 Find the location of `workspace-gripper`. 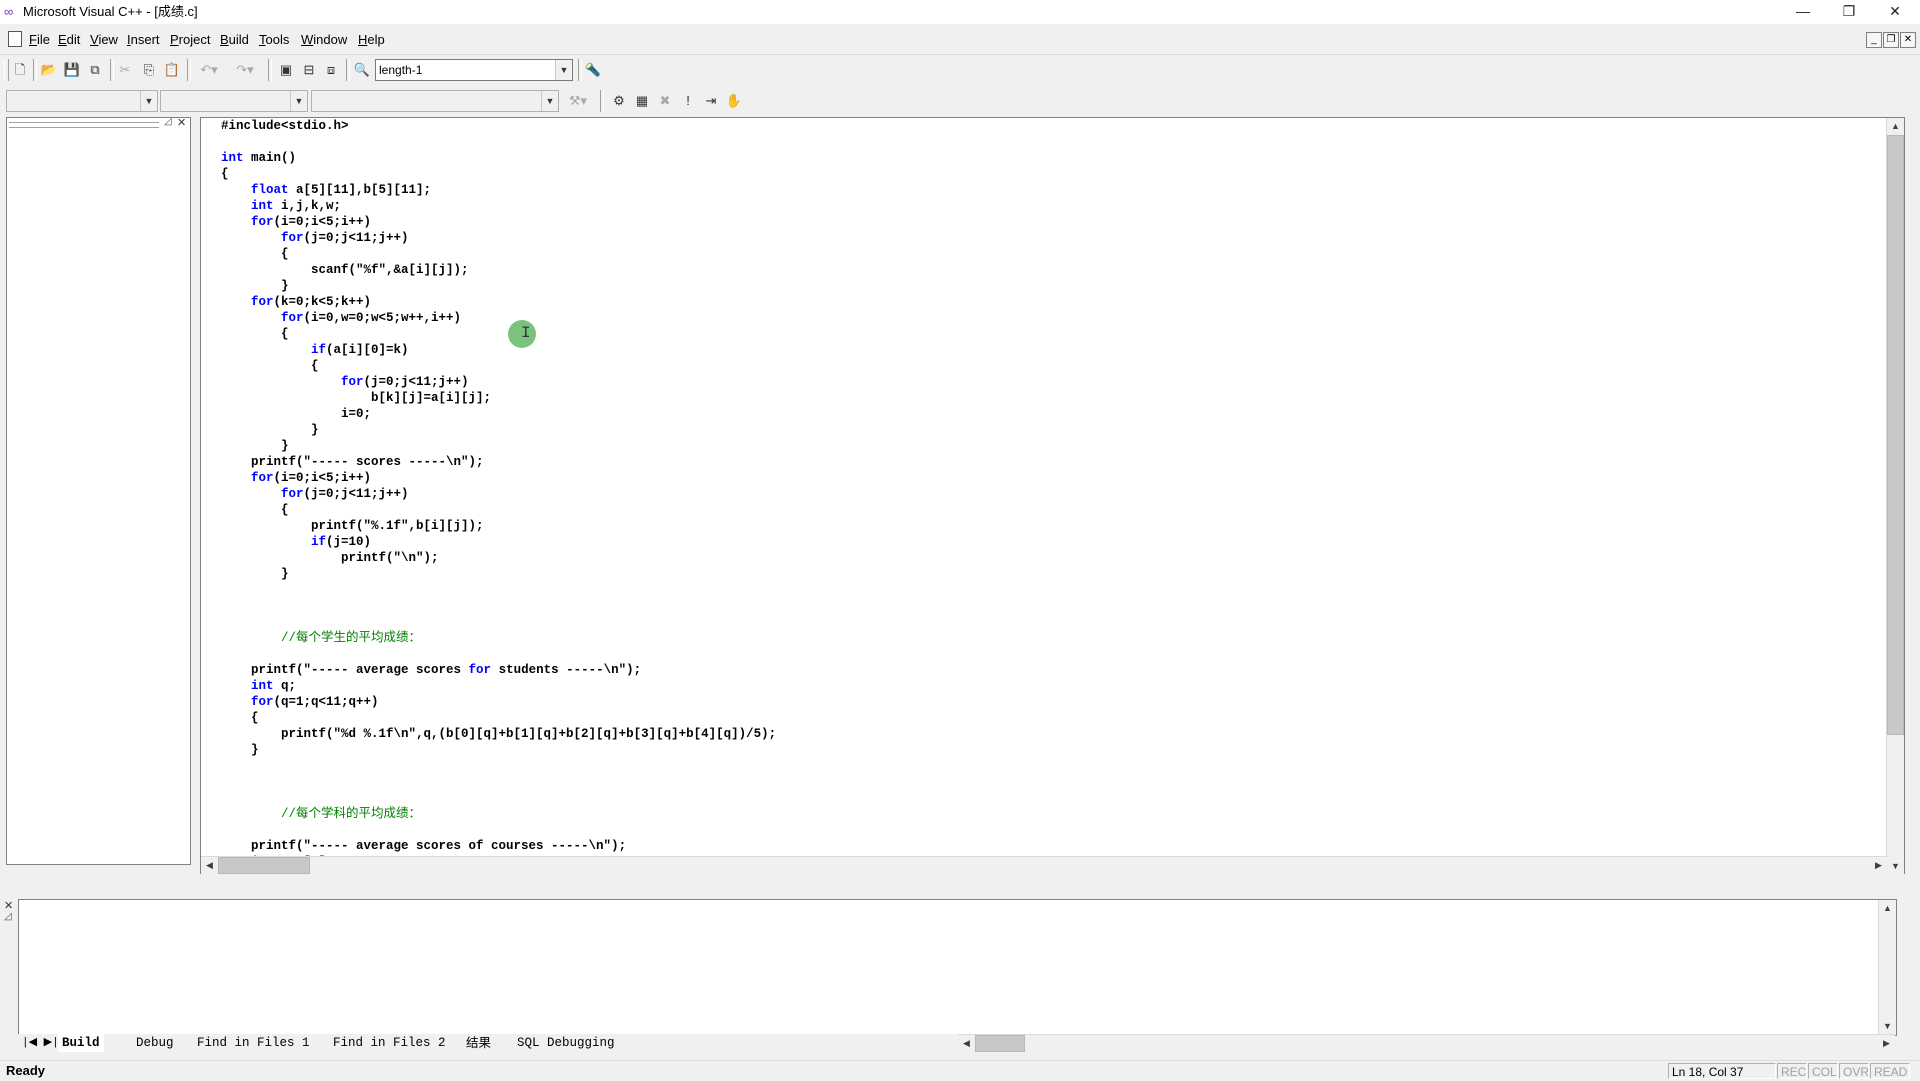

workspace-gripper is located at coordinates (84, 125).